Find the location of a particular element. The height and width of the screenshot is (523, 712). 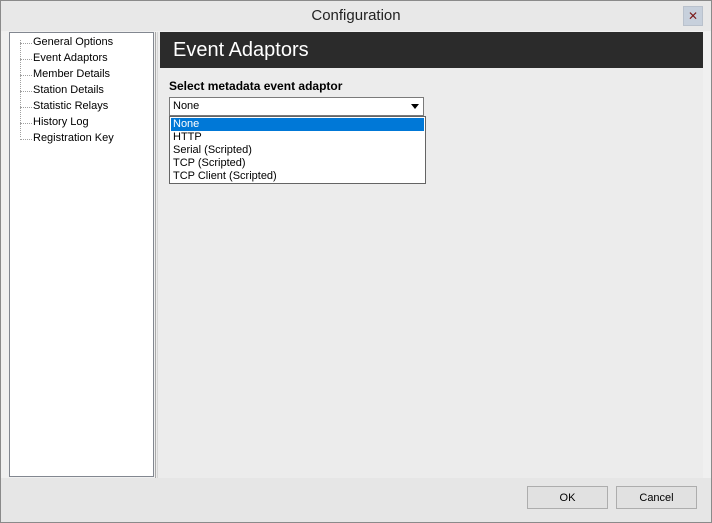

sidebar-item-label: General Options is located at coordinates (73, 42).